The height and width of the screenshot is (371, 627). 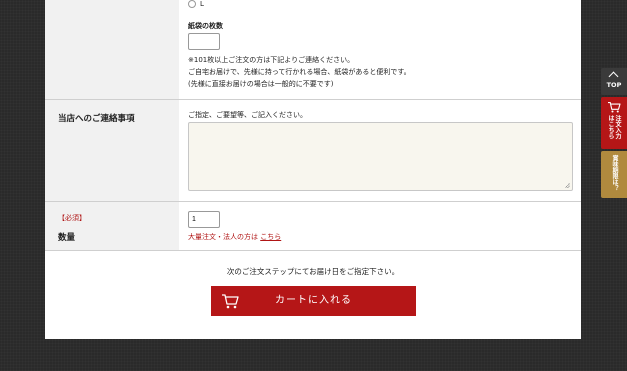 I want to click on quantity-row: 【必須】 数量 大量注文・法人の方は こちら, so click(x=313, y=226).